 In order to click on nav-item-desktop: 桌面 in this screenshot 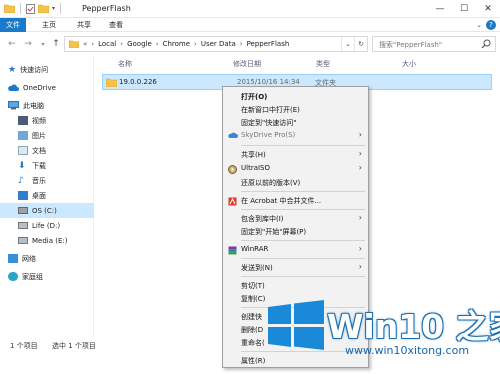, I will do `click(47, 195)`.